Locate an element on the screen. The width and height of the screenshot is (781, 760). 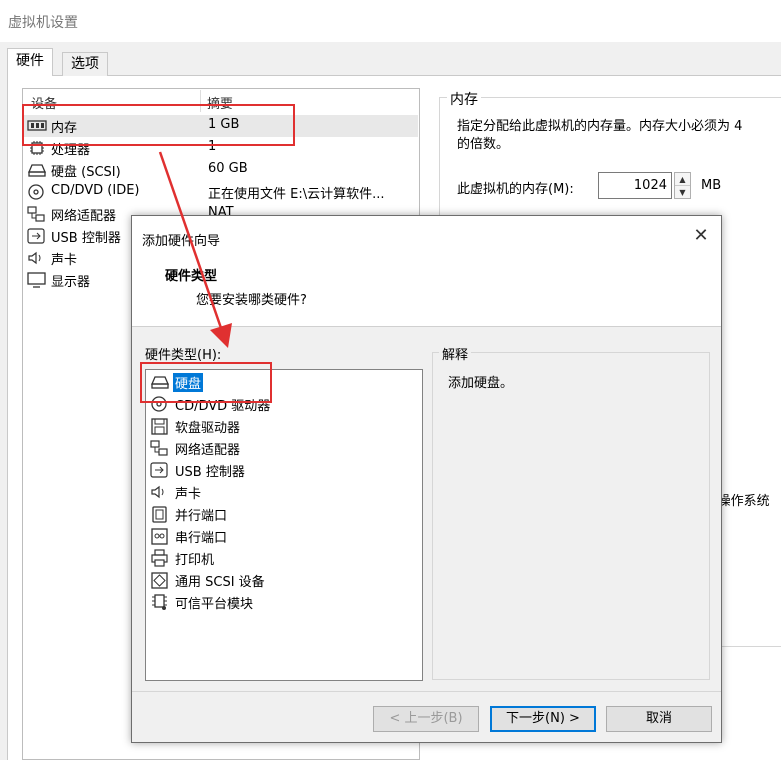
device-name: 声卡 is located at coordinates (64, 260).